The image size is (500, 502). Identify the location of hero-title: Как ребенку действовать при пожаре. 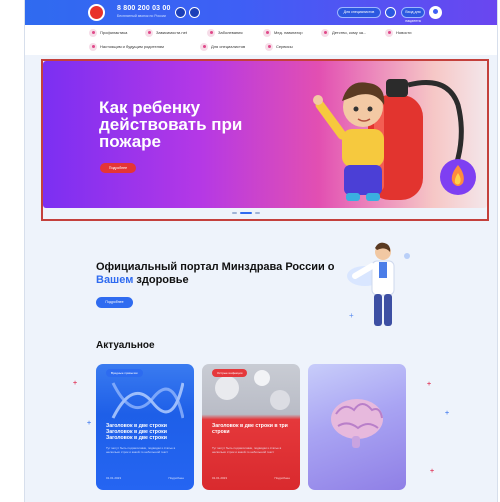
(171, 124).